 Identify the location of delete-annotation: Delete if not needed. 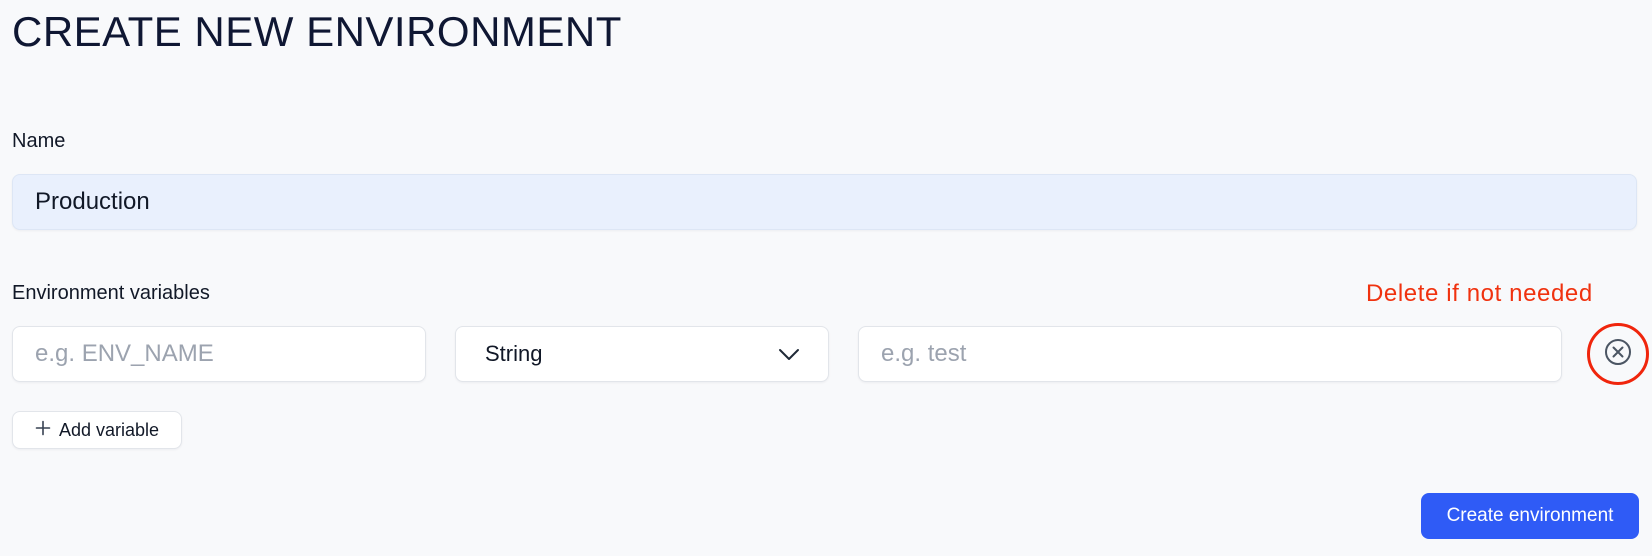
(1479, 293).